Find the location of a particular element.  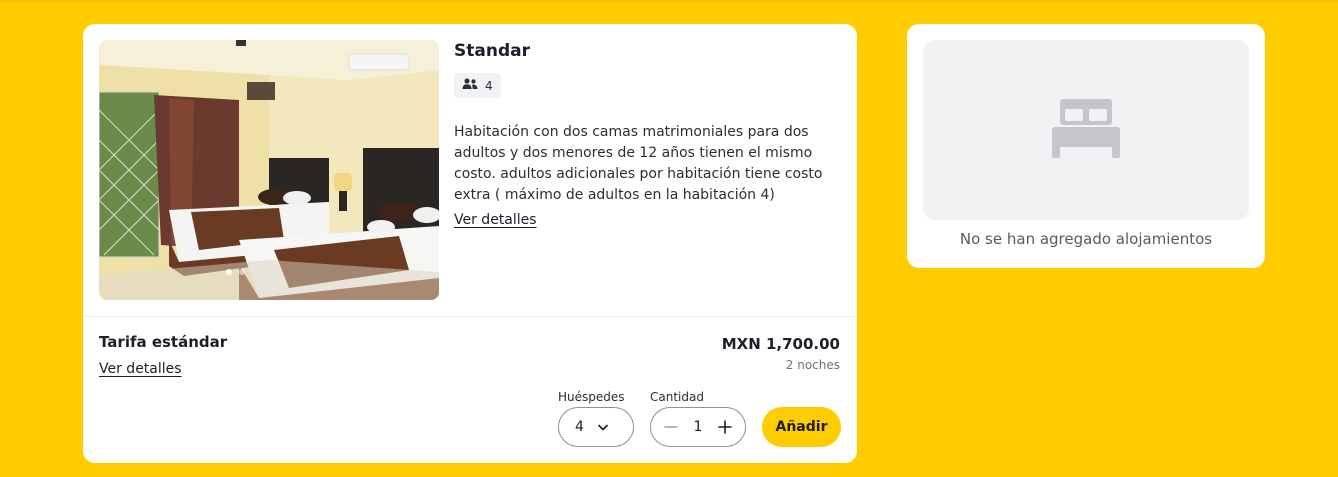

quantity-value: 1 is located at coordinates (698, 427).